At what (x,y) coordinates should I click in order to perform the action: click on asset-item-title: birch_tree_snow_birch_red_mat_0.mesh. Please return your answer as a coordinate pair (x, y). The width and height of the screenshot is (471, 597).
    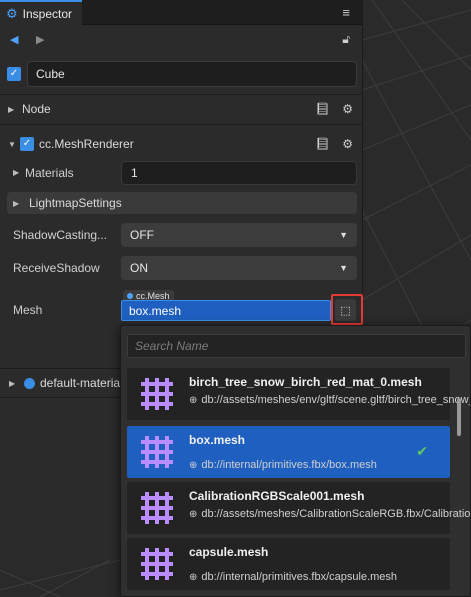
    Looking at the image, I should click on (305, 382).